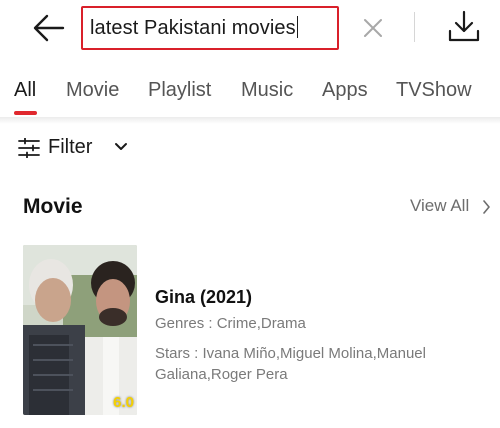 The image size is (500, 428). I want to click on search-field: latest Pakistani movies, so click(210, 28).